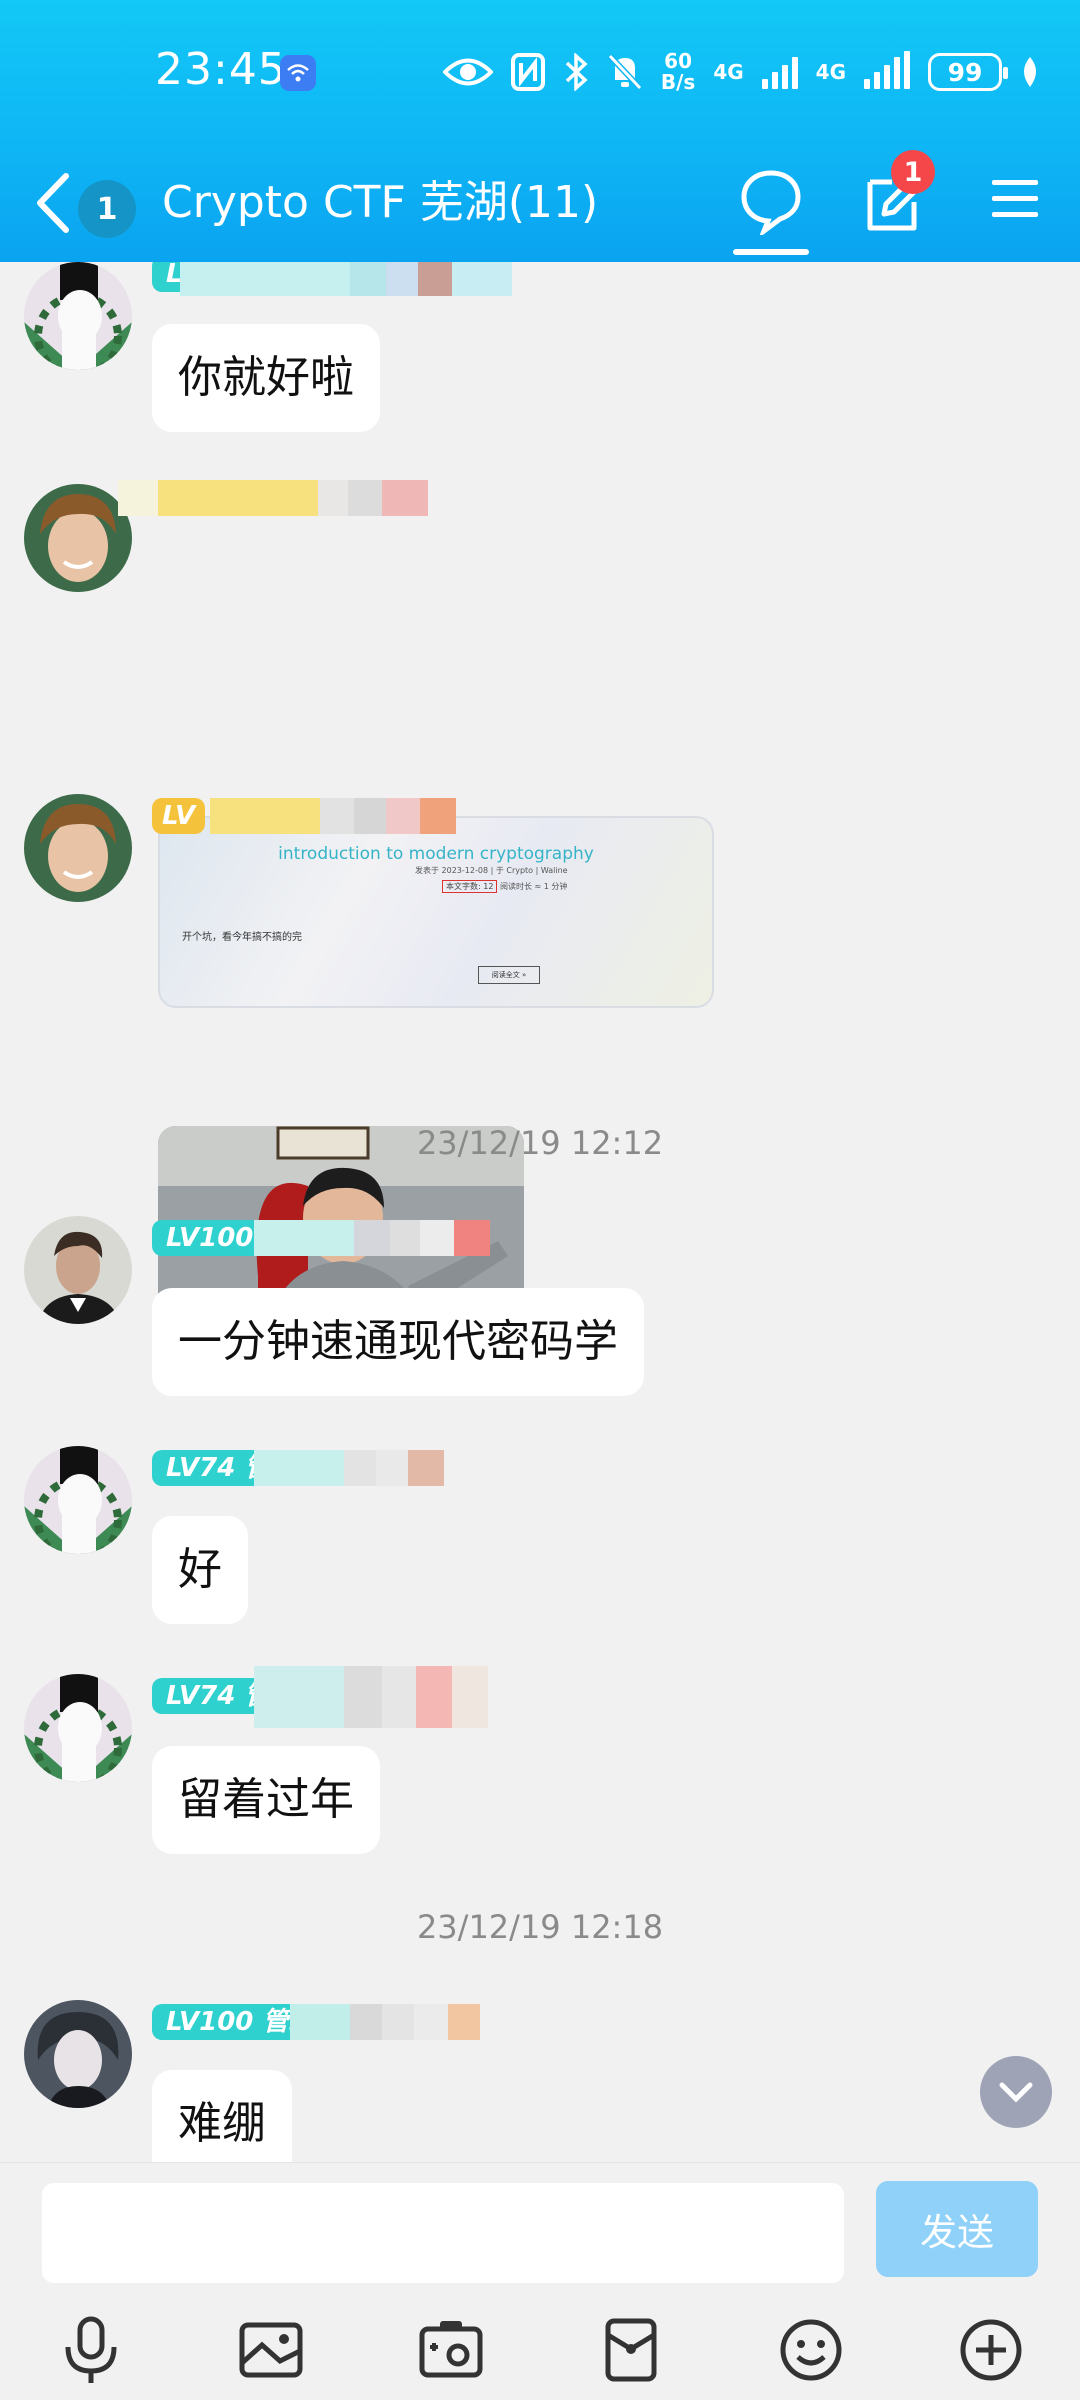 Image resolution: width=1080 pixels, height=2400 pixels. What do you see at coordinates (631, 2350) in the screenshot?
I see `red-packet-icon` at bounding box center [631, 2350].